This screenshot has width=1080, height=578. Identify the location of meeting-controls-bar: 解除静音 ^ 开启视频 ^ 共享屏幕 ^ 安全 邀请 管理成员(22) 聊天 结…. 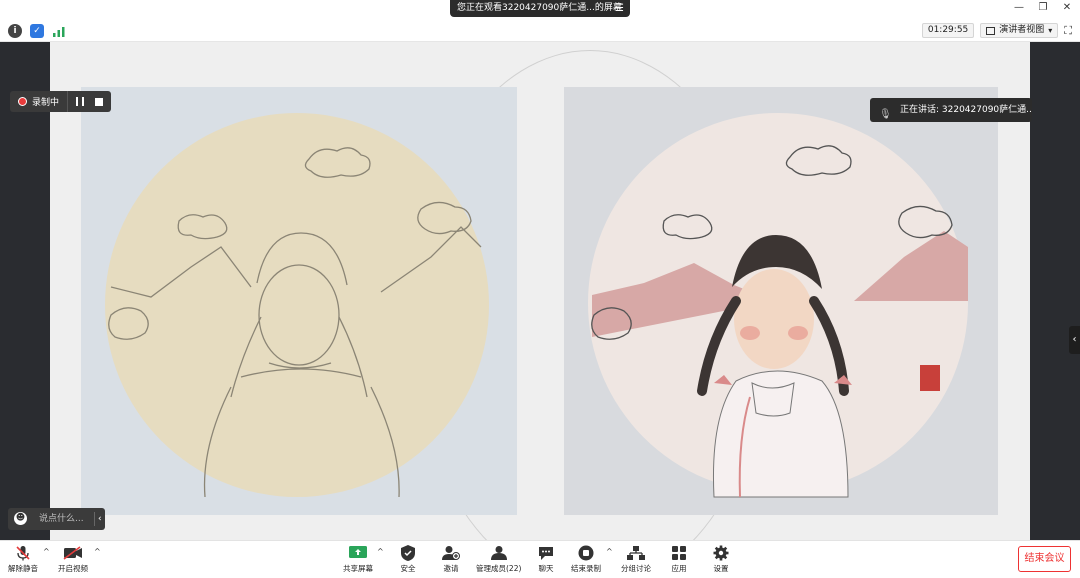
(540, 559).